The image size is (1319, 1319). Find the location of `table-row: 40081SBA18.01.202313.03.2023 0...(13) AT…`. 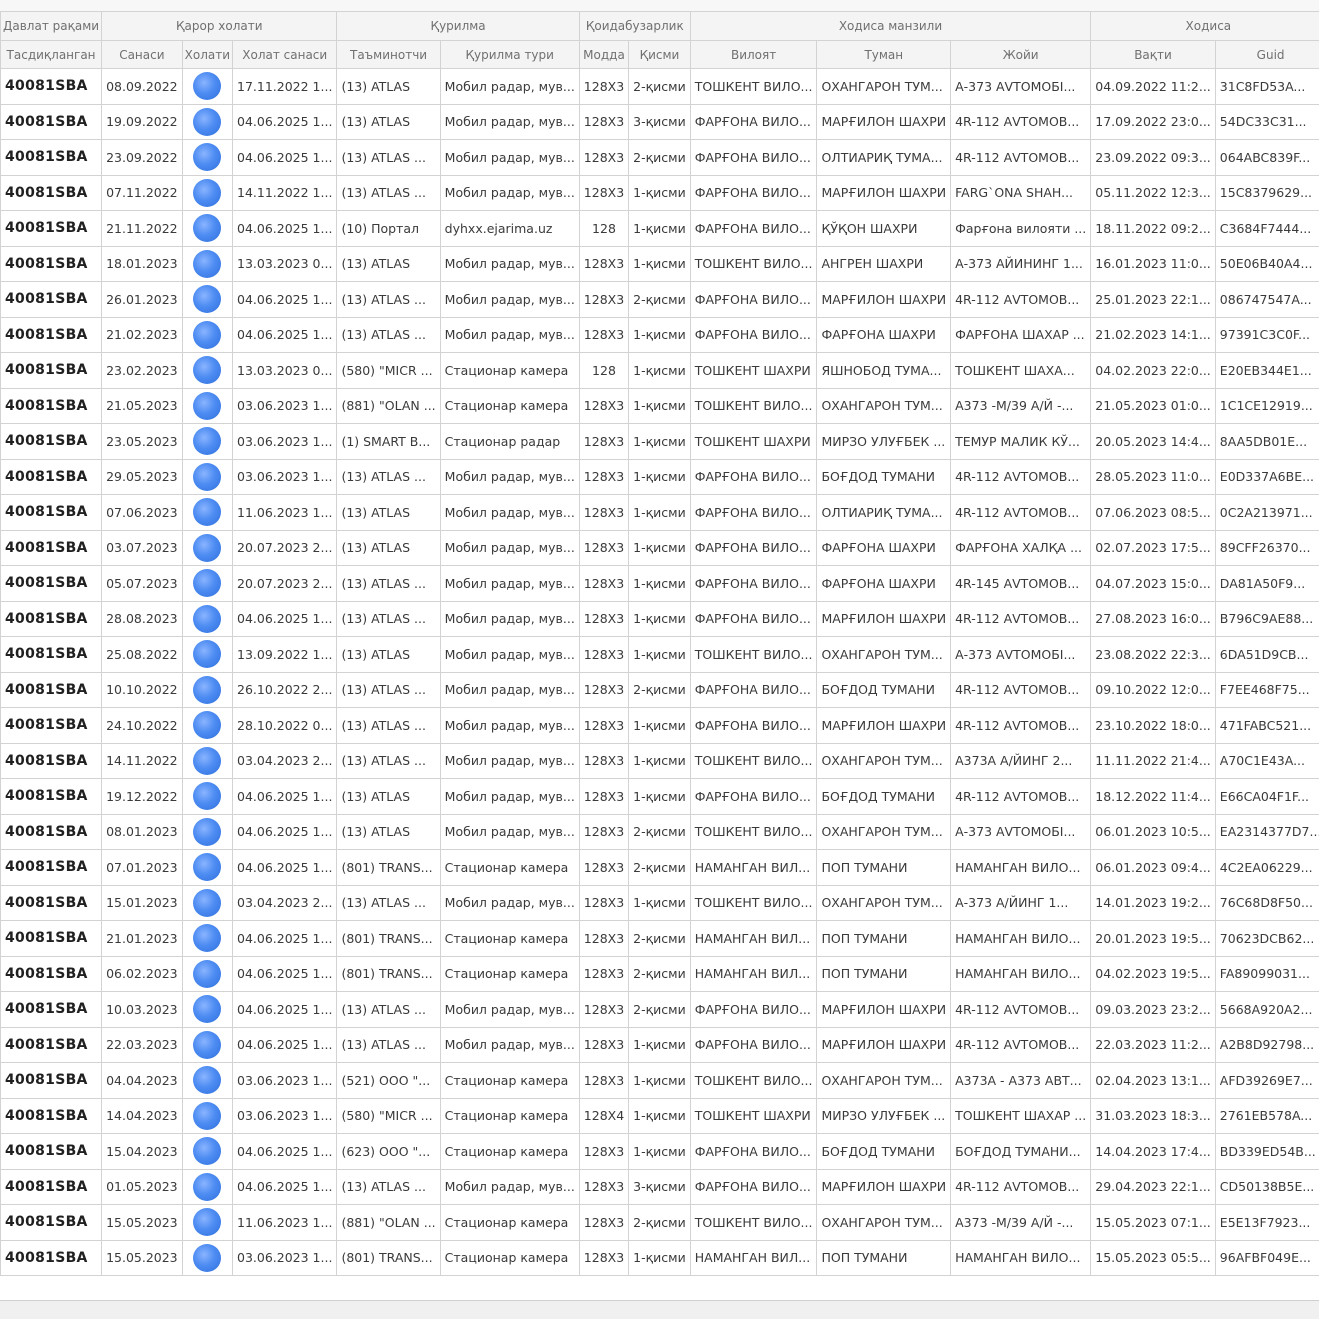

table-row: 40081SBA18.01.202313.03.2023 0...(13) AT… is located at coordinates (660, 264).